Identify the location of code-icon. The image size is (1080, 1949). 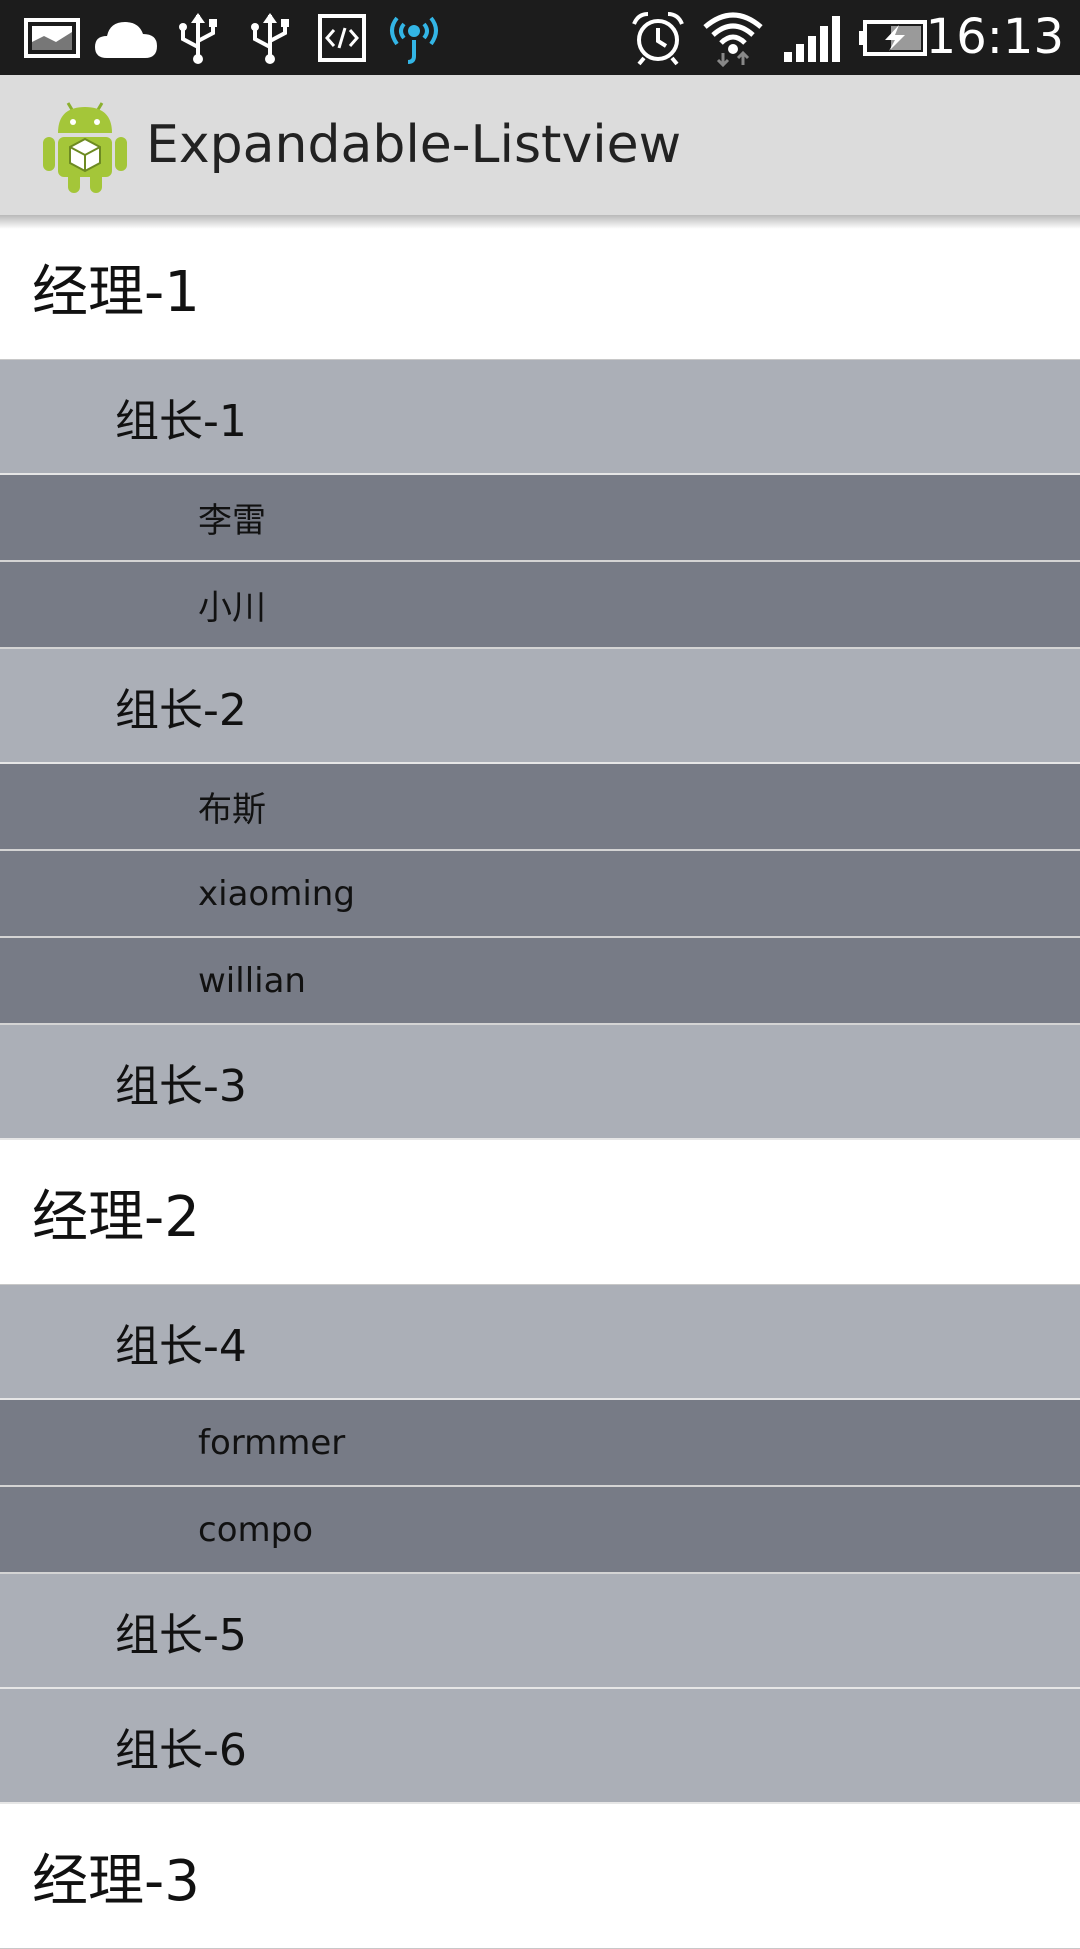
(342, 38).